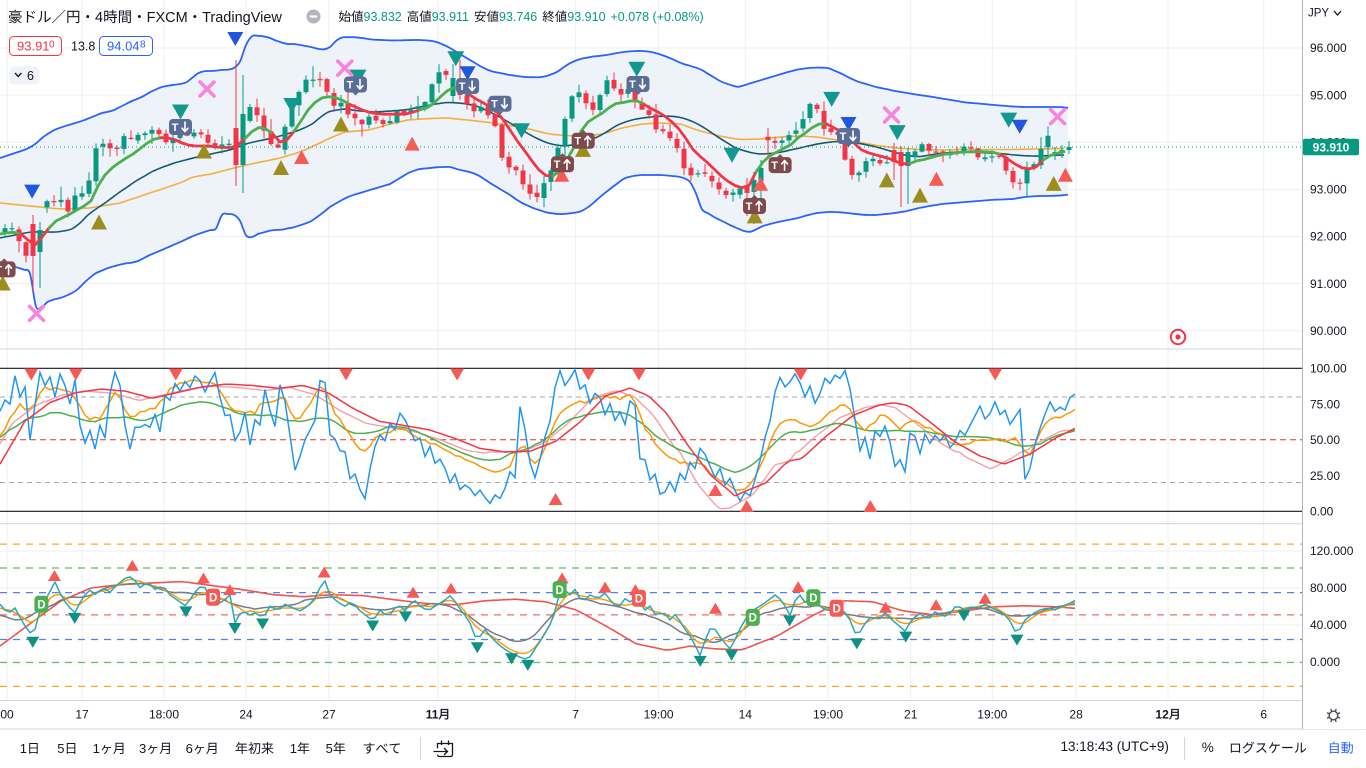 The width and height of the screenshot is (1366, 768). I want to click on svg-text: 25.00, so click(1325, 476).